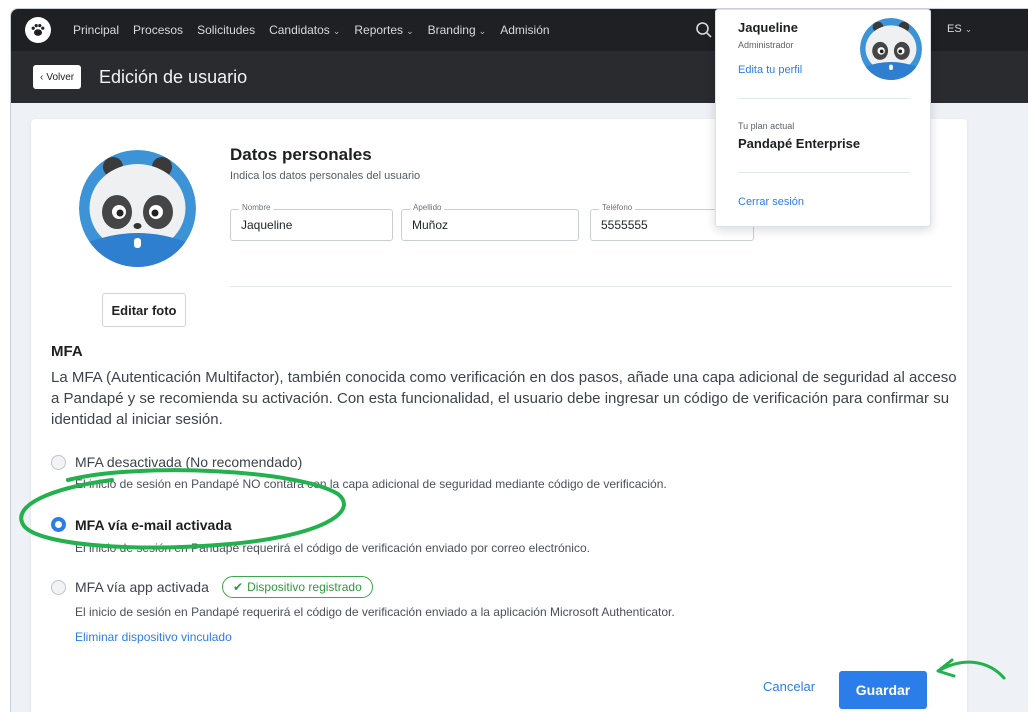 The image size is (1028, 712). What do you see at coordinates (188, 462) in the screenshot?
I see `mfa-disabled-label: MFA desactivada (No recomendado)` at bounding box center [188, 462].